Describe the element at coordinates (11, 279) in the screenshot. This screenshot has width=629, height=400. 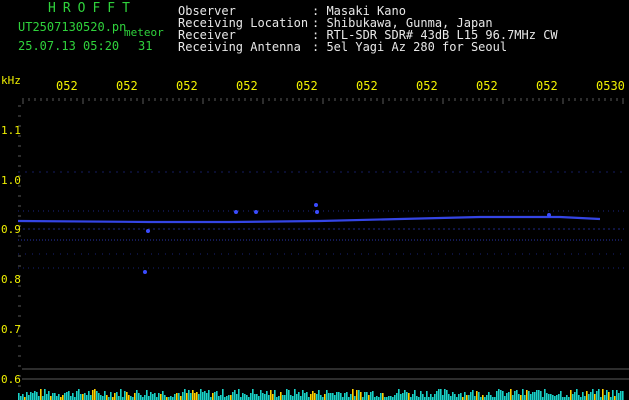
I see `y-tick-label: 0.8` at that location.